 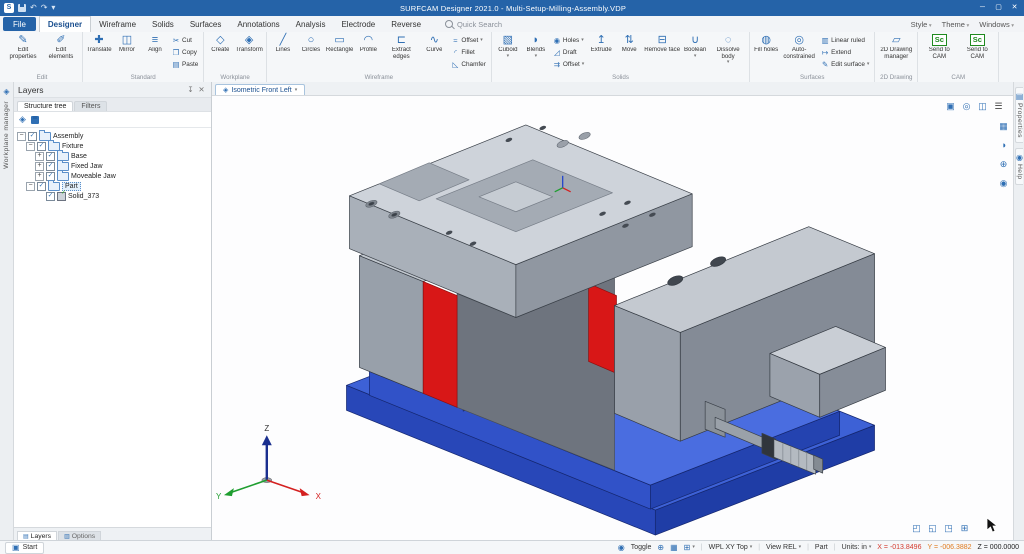 I want to click on save-layers-icon, so click(x=34, y=119).